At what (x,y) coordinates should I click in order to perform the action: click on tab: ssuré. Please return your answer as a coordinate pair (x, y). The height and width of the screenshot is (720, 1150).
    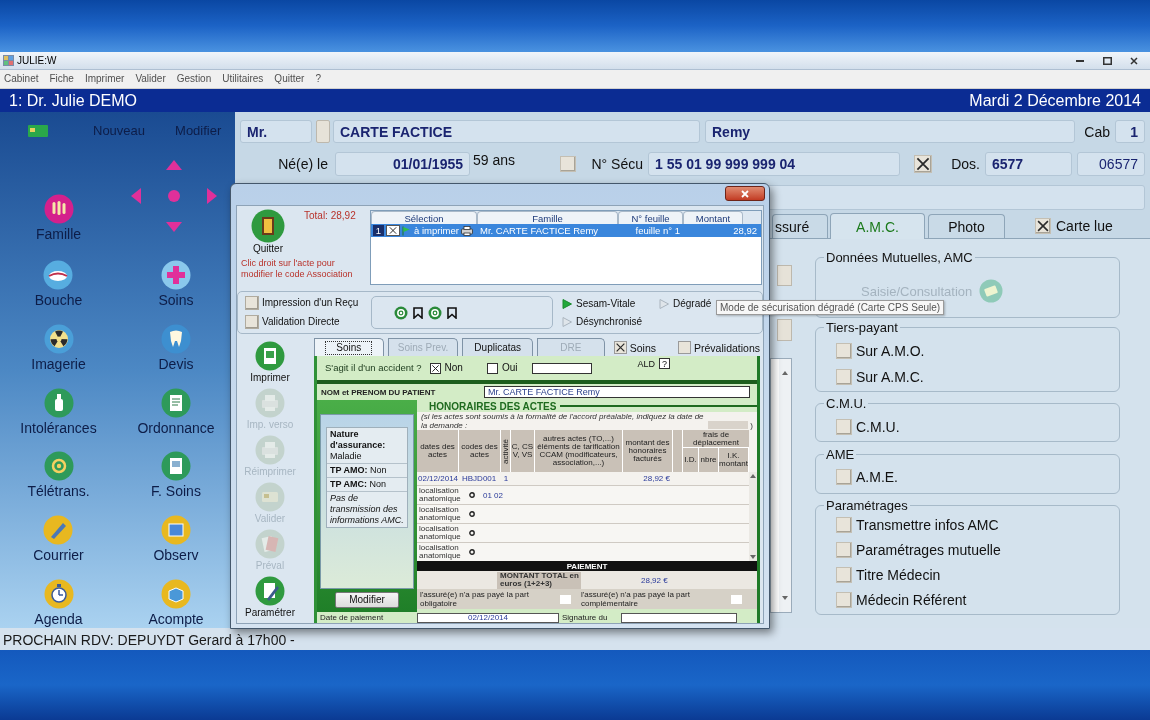
    Looking at the image, I should click on (800, 226).